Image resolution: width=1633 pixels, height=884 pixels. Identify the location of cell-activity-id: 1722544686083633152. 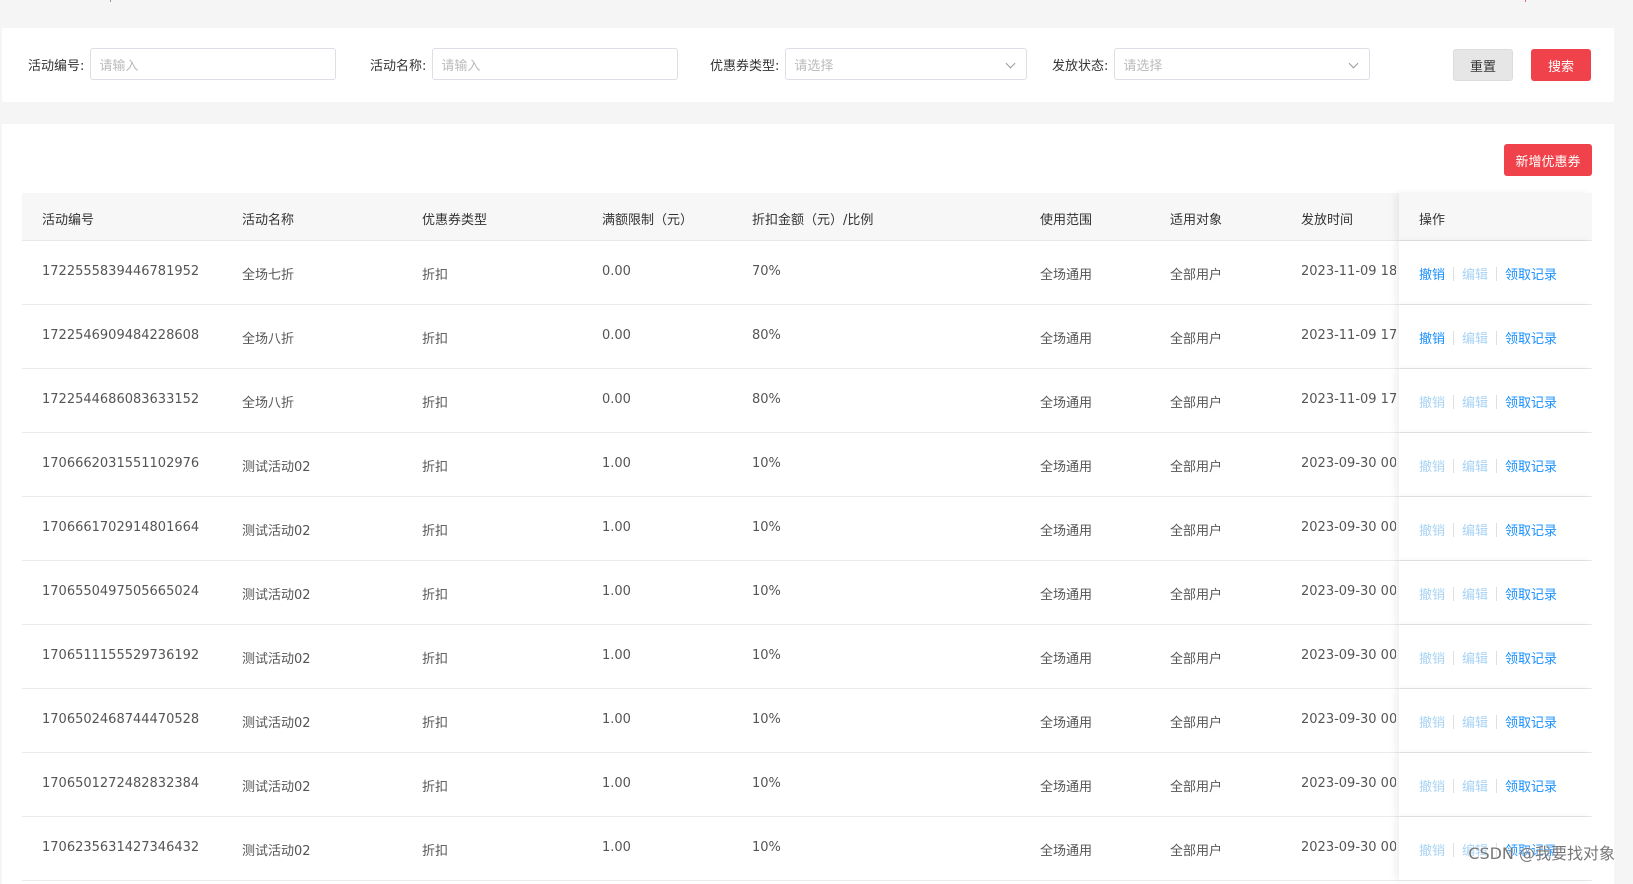
(120, 399).